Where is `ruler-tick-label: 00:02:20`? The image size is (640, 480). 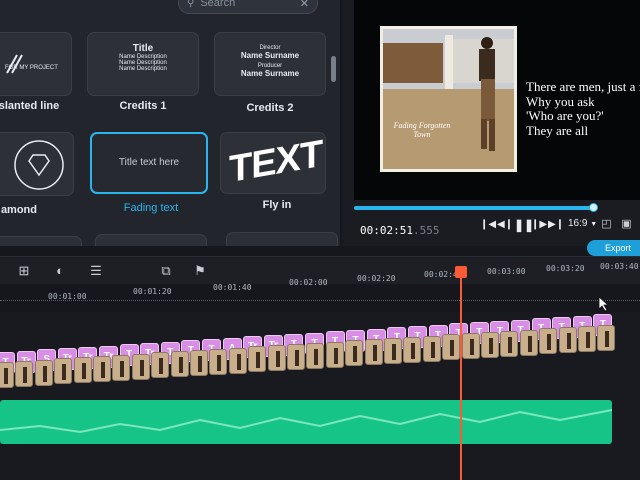 ruler-tick-label: 00:02:20 is located at coordinates (376, 278).